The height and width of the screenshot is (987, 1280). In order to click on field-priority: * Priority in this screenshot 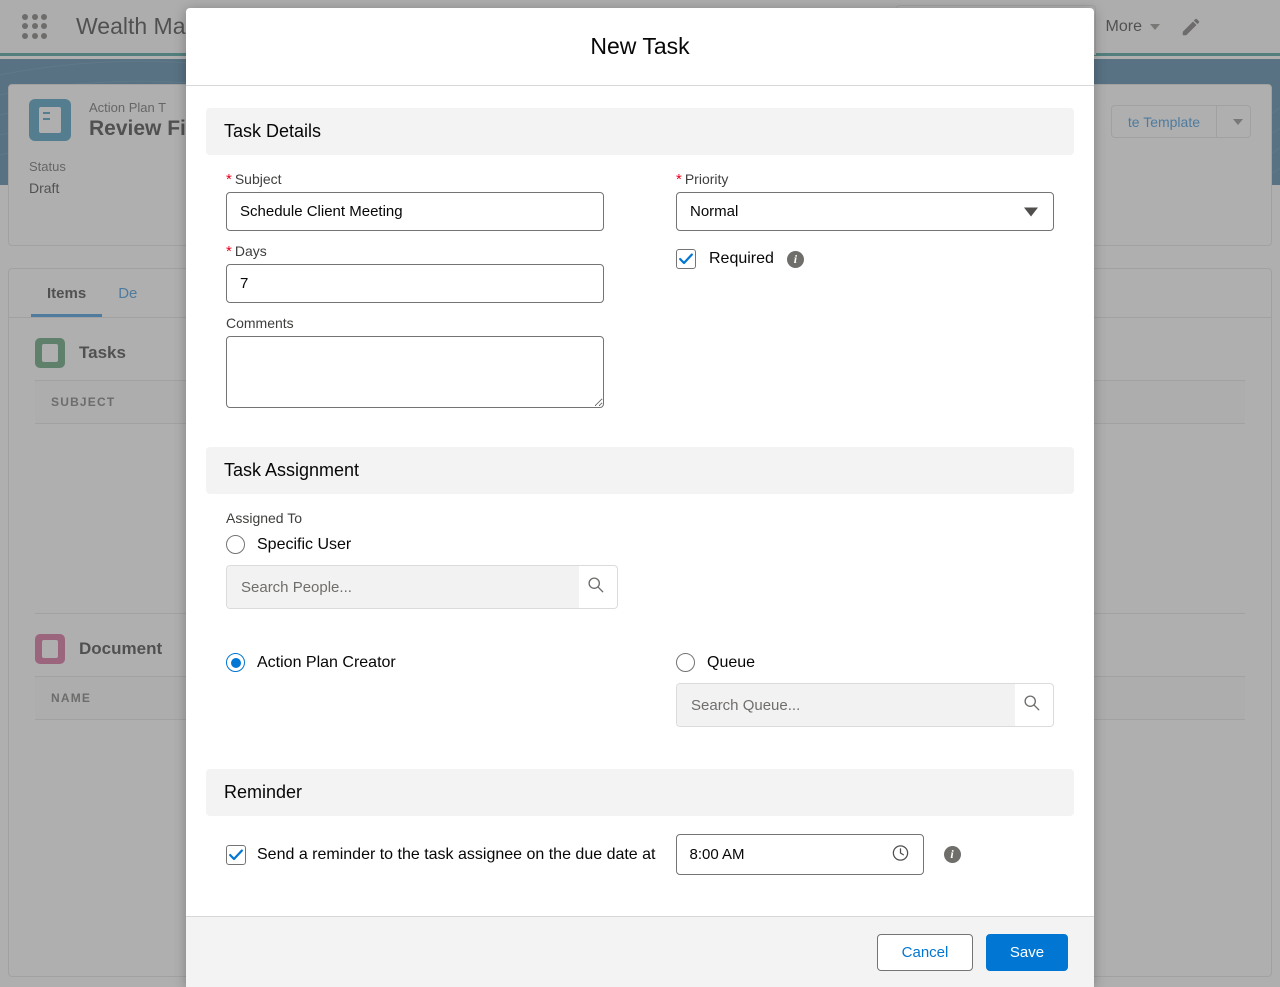, I will do `click(865, 201)`.